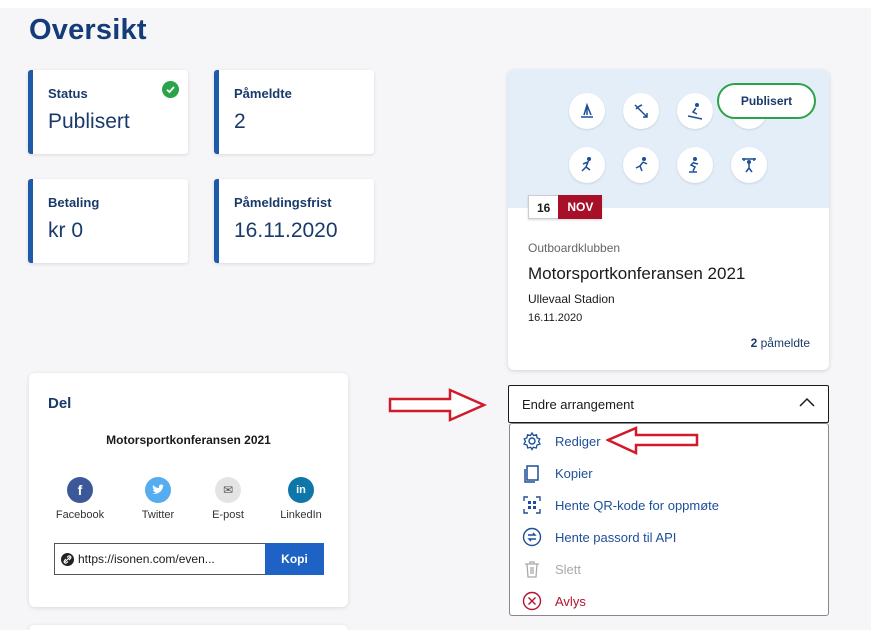 The image size is (871, 630). What do you see at coordinates (532, 473) in the screenshot?
I see `copy-icon` at bounding box center [532, 473].